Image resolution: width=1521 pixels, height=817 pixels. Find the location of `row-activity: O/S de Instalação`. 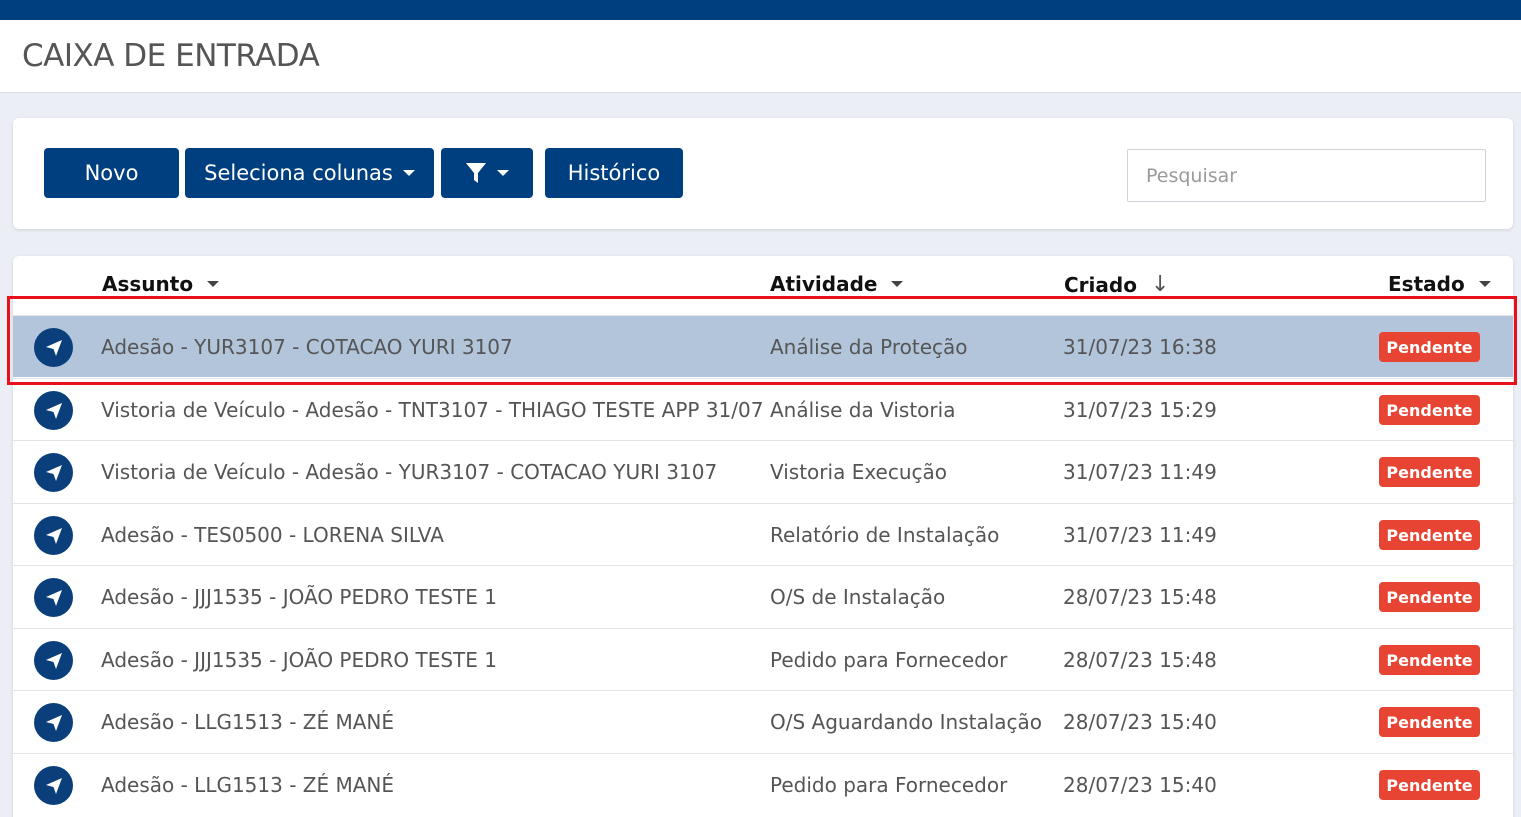

row-activity: O/S de Instalação is located at coordinates (858, 597).